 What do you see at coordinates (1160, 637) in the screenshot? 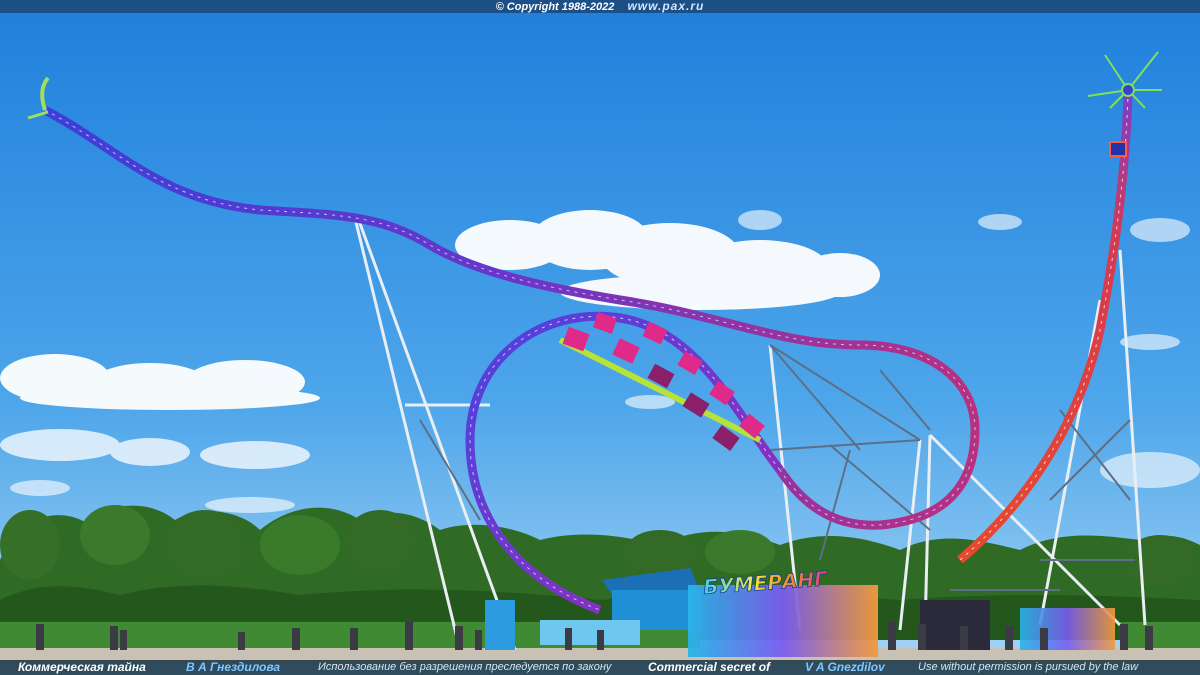
I see `hedge-right` at bounding box center [1160, 637].